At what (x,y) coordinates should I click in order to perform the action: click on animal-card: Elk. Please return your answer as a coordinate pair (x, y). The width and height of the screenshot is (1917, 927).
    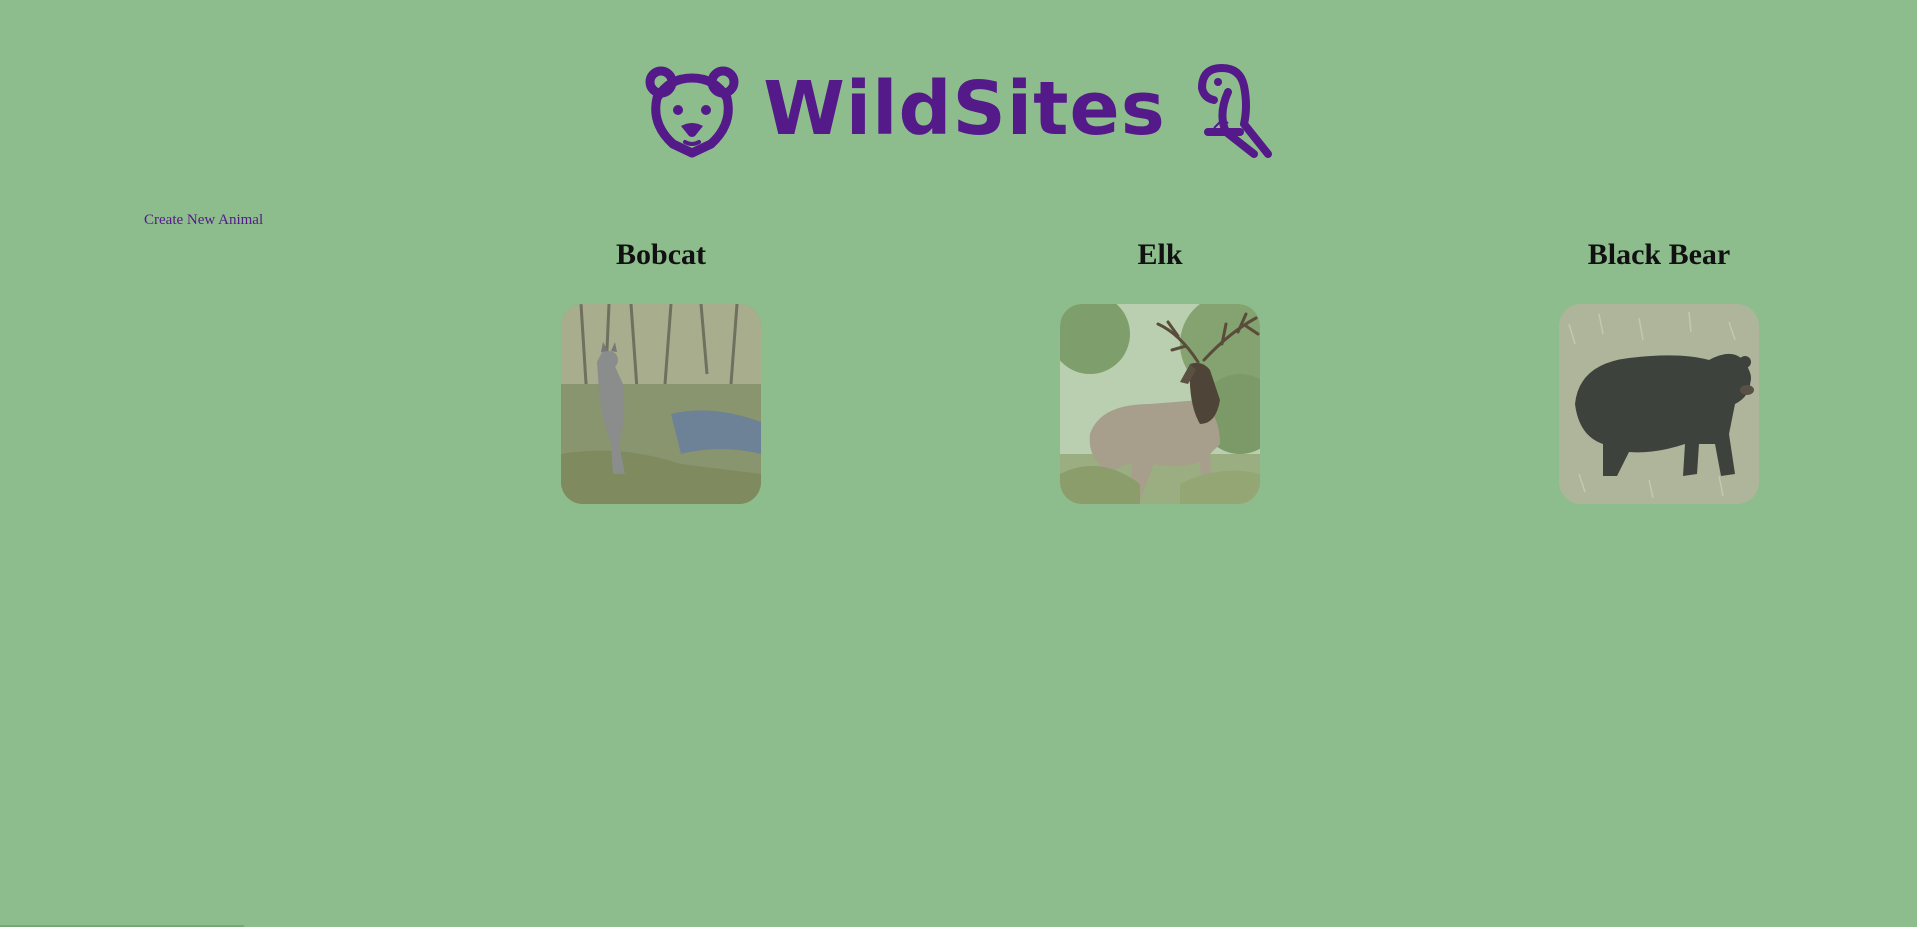
    Looking at the image, I should click on (1160, 368).